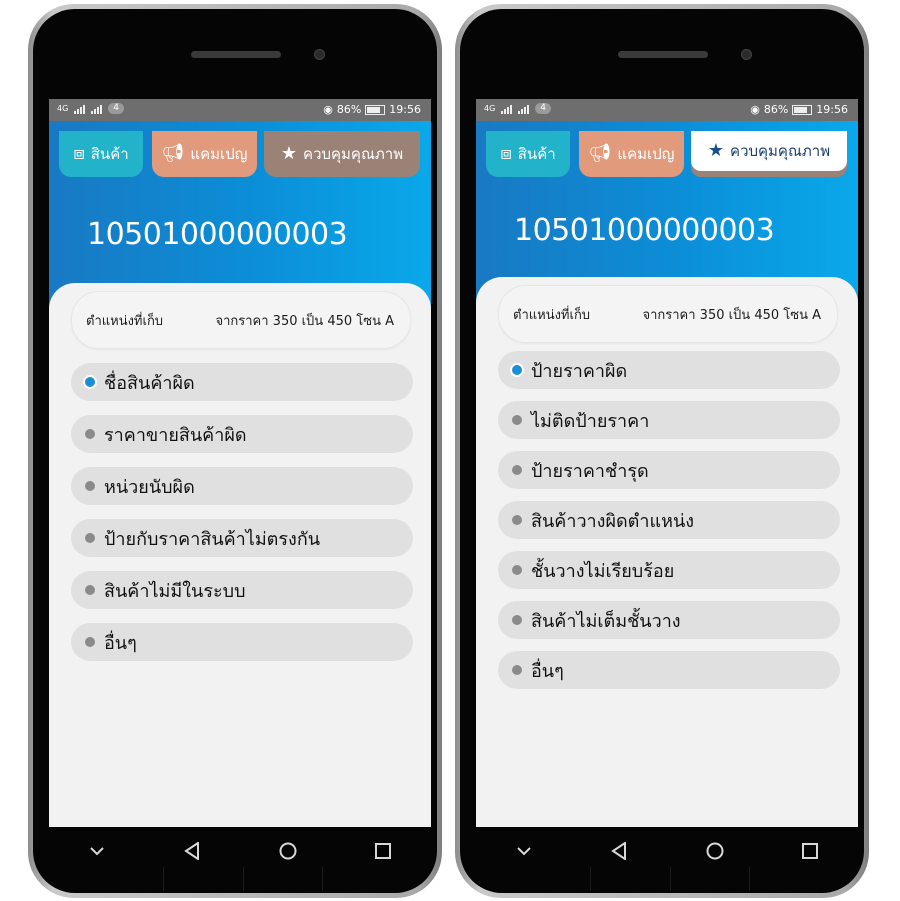 The width and height of the screenshot is (900, 901). I want to click on option-label: อื่นๆ, so click(120, 643).